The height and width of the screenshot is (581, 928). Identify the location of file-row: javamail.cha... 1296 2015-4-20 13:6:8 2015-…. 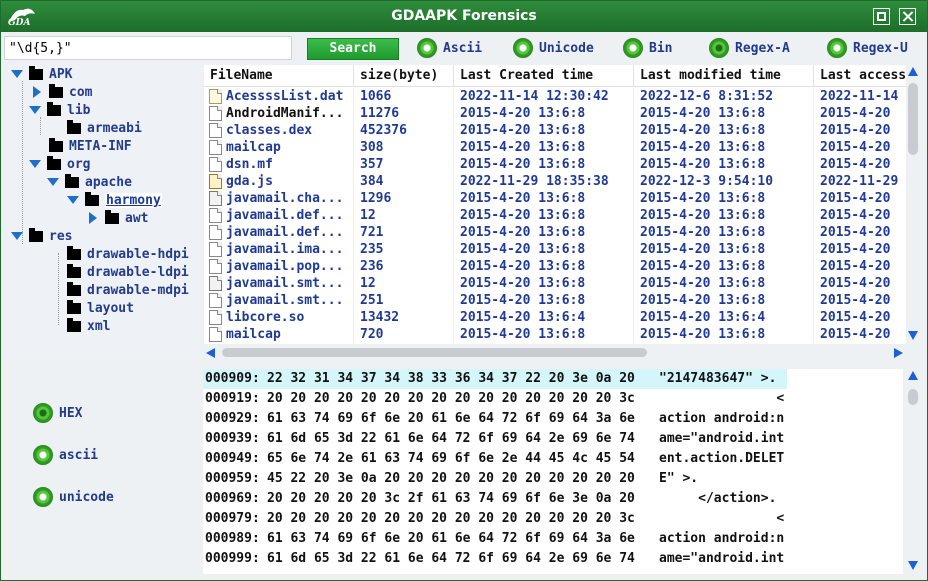
(555, 198).